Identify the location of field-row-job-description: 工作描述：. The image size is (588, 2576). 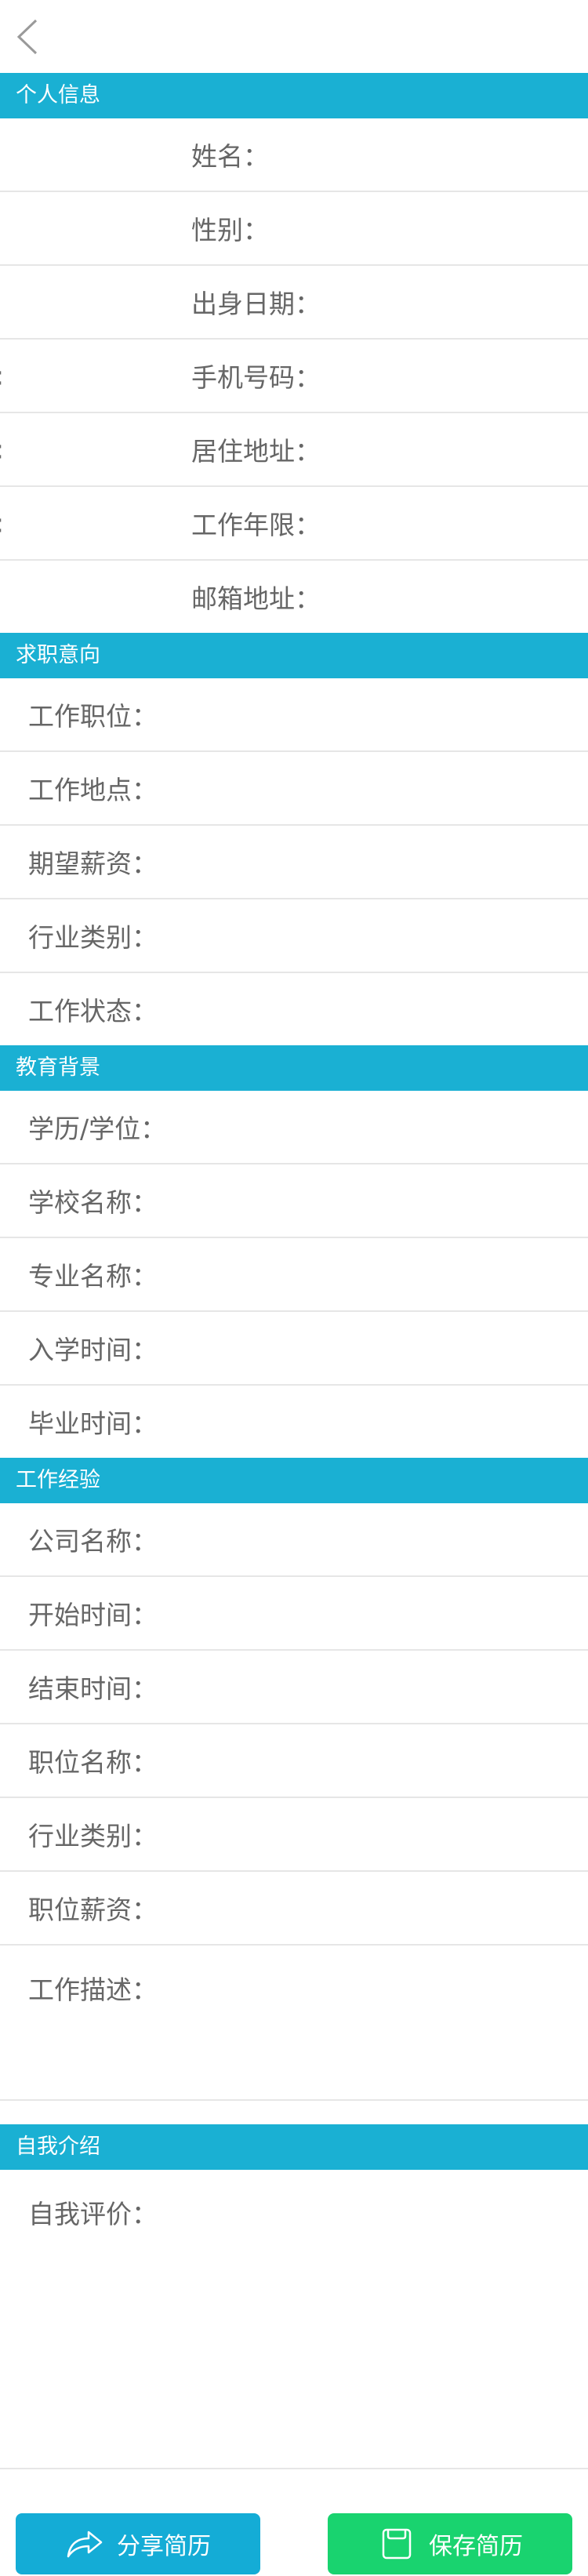
(294, 2022).